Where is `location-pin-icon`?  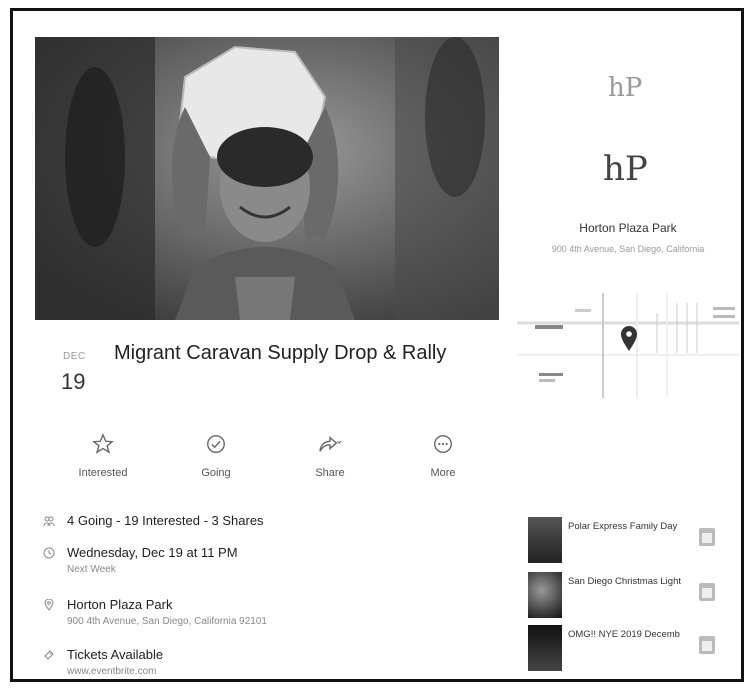 location-pin-icon is located at coordinates (49, 605).